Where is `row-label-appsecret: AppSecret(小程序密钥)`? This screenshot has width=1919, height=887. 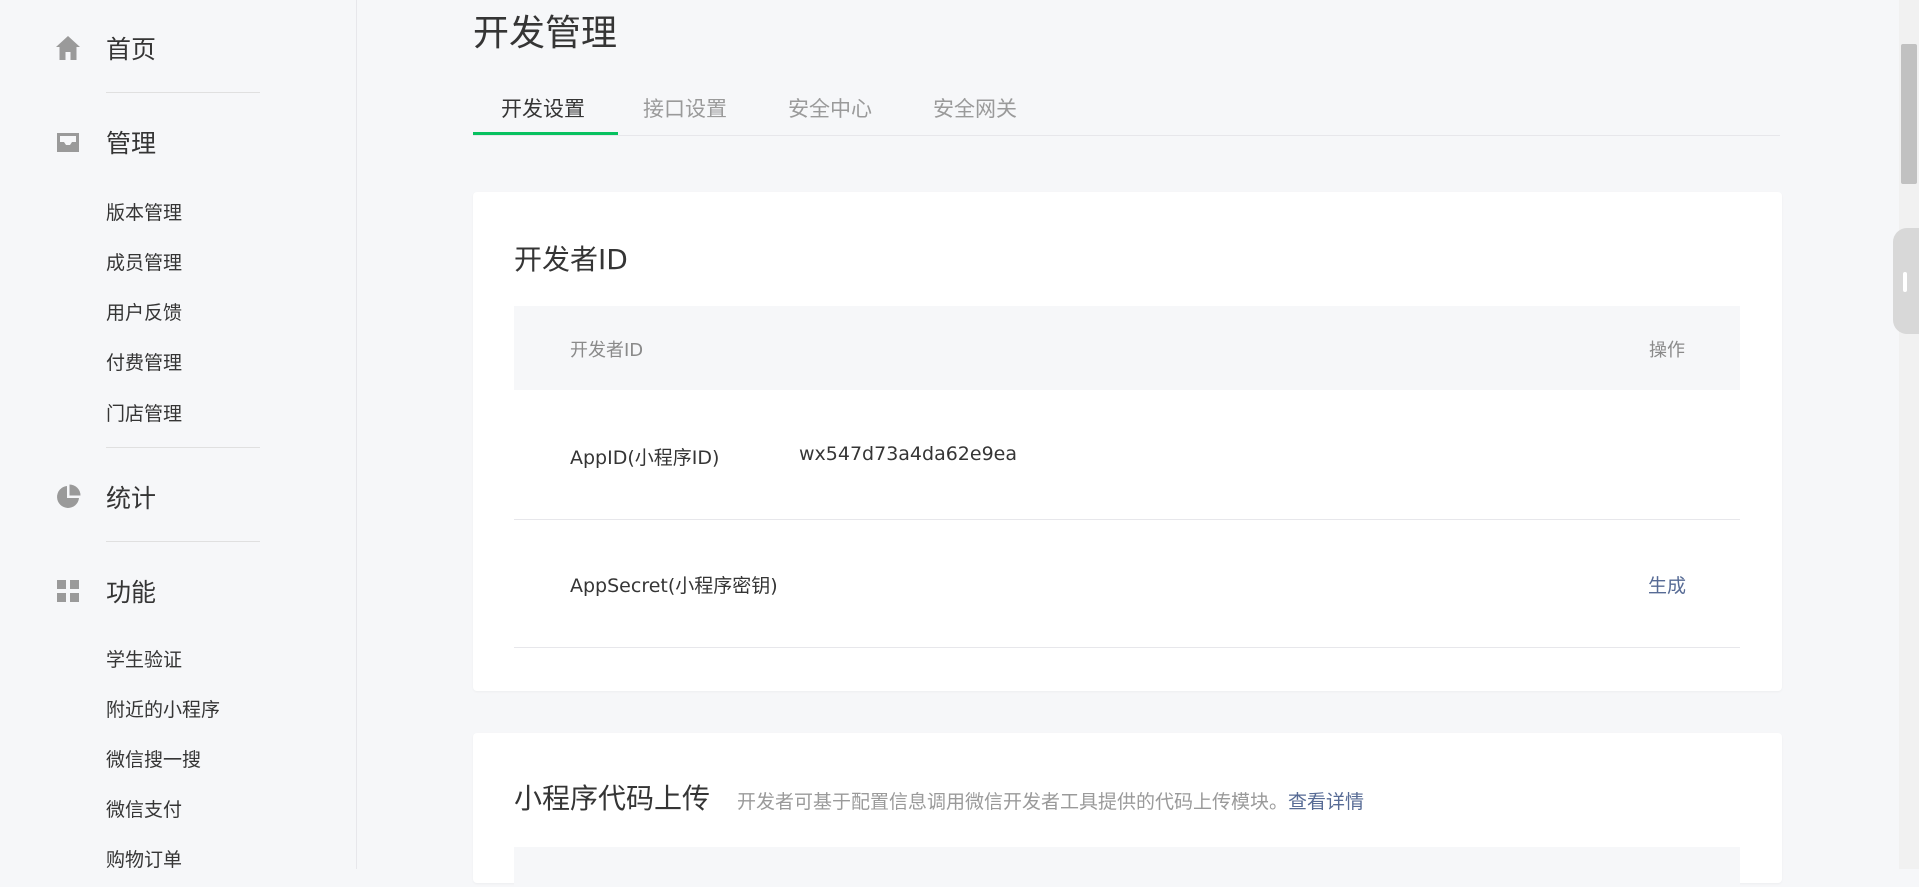
row-label-appsecret: AppSecret(小程序密钥) is located at coordinates (674, 586).